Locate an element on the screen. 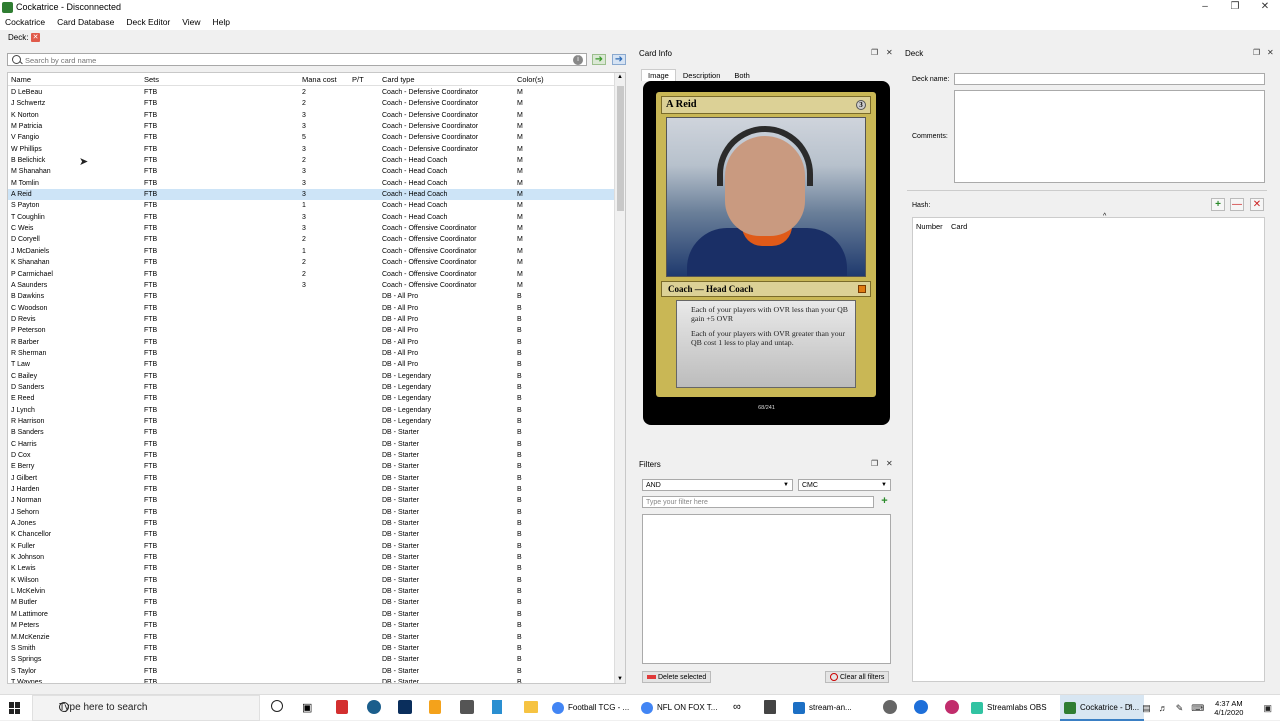 This screenshot has height=721, width=1280. table-row: K Chancellor FTB DB - Starter B is located at coordinates (311, 534).